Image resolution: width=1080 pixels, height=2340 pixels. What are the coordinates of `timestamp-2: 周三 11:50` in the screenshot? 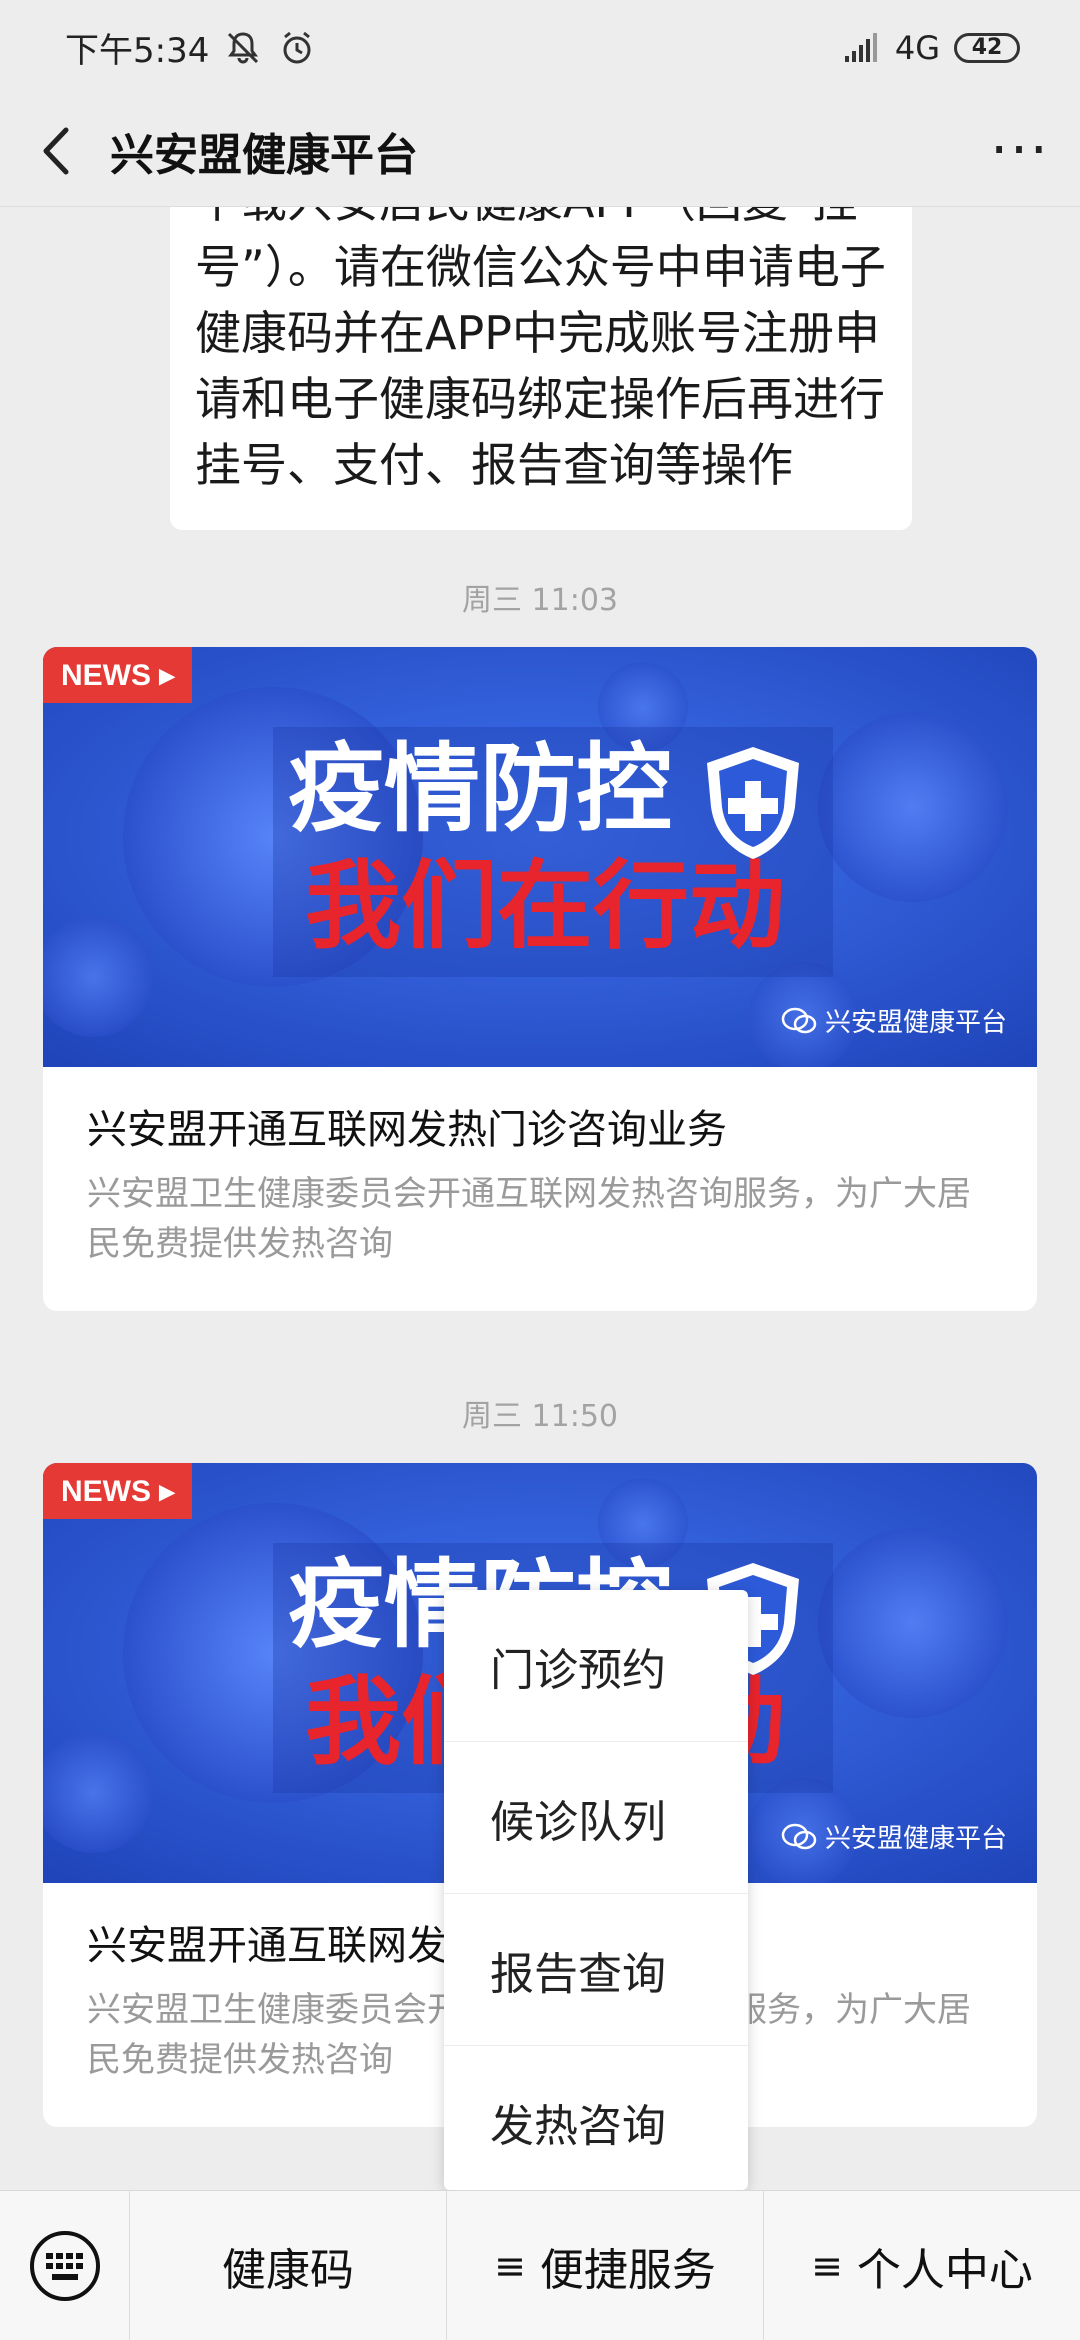 It's located at (540, 1416).